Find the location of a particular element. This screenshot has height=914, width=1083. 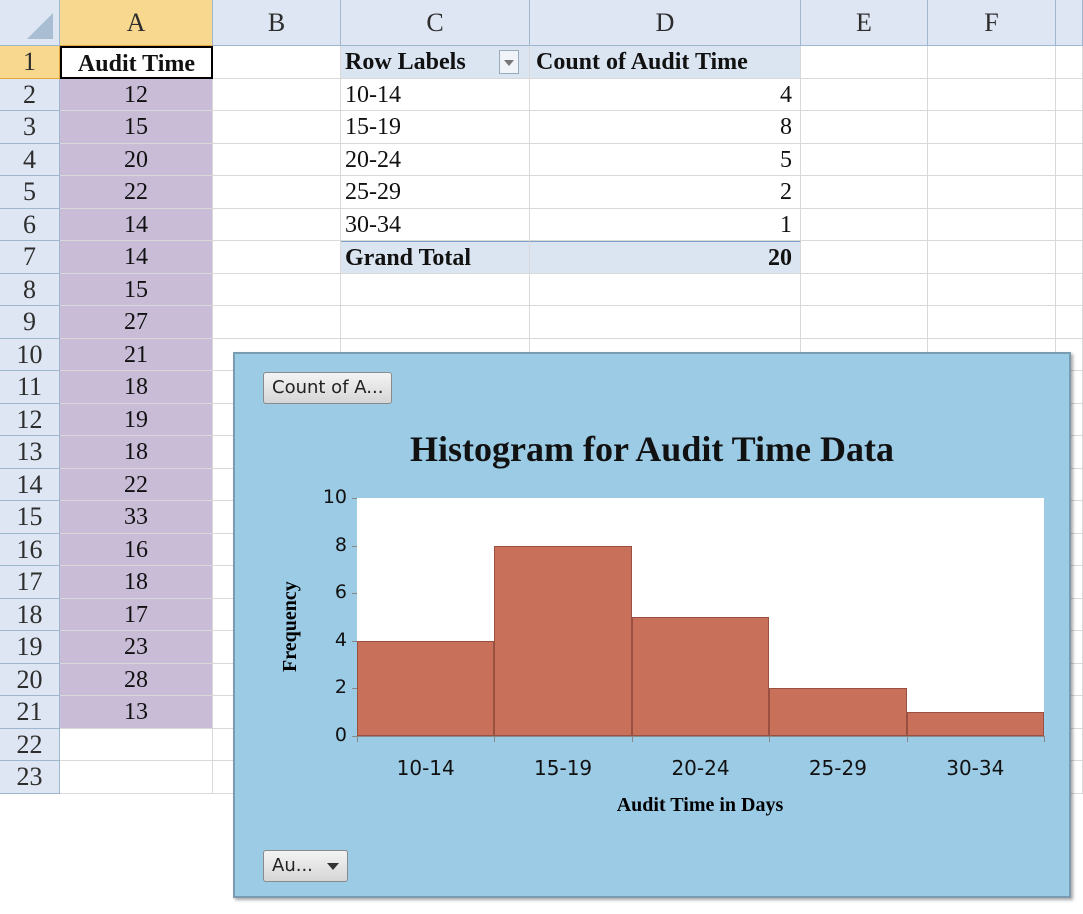

audit-time-cell: 12 is located at coordinates (136, 94).